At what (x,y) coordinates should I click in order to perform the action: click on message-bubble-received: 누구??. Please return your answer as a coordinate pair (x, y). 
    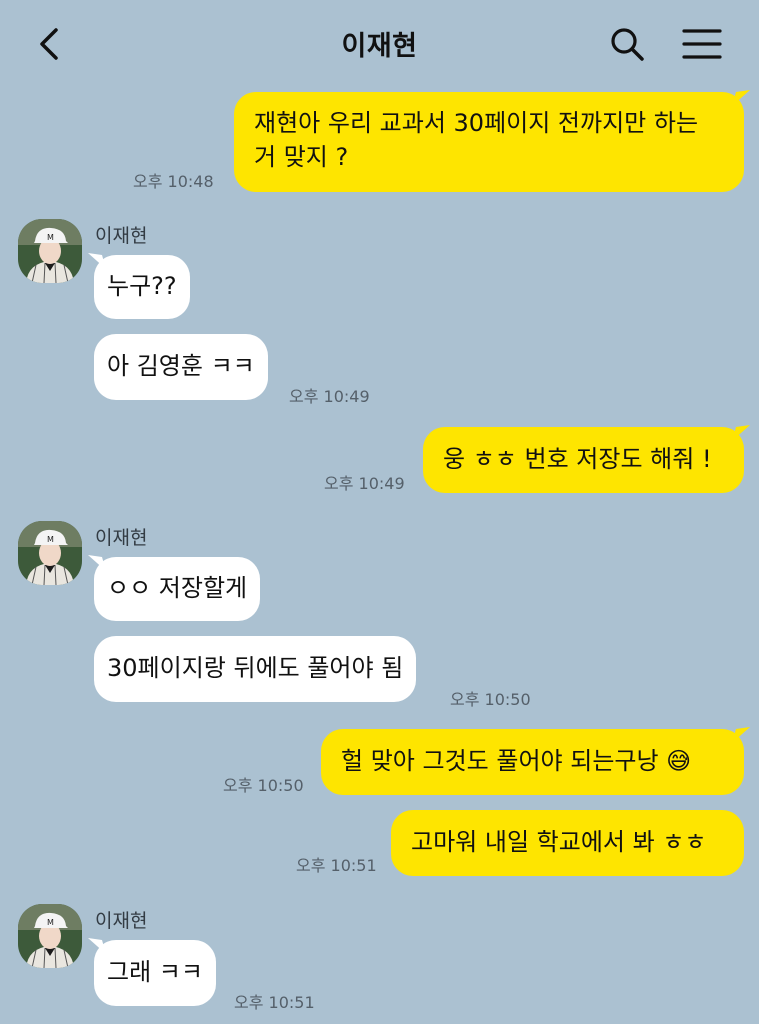
    Looking at the image, I should click on (142, 287).